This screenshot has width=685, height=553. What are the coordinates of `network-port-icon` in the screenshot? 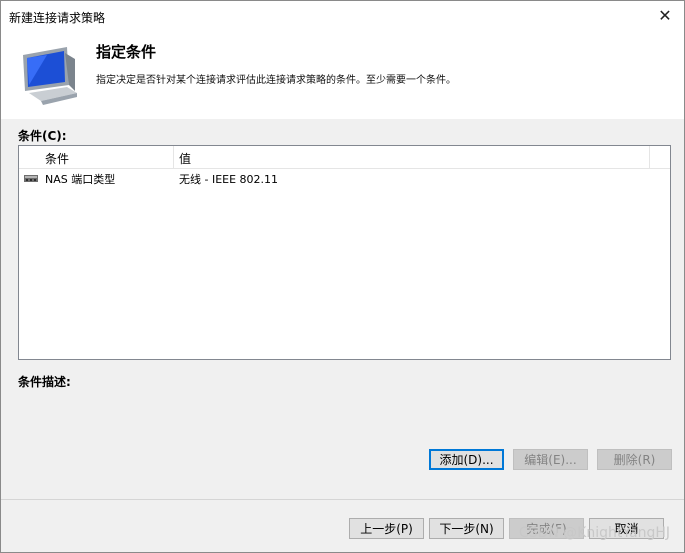 It's located at (31, 178).